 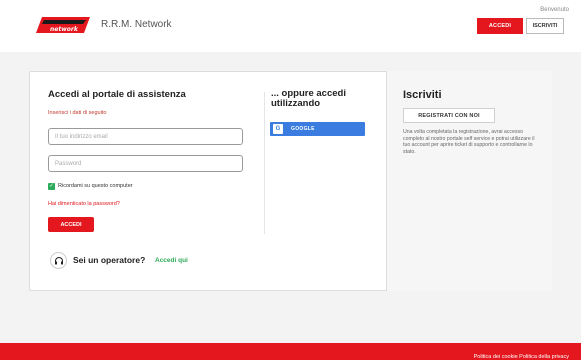 What do you see at coordinates (545, 26) in the screenshot?
I see `header-signup-button: ISCRIVITI` at bounding box center [545, 26].